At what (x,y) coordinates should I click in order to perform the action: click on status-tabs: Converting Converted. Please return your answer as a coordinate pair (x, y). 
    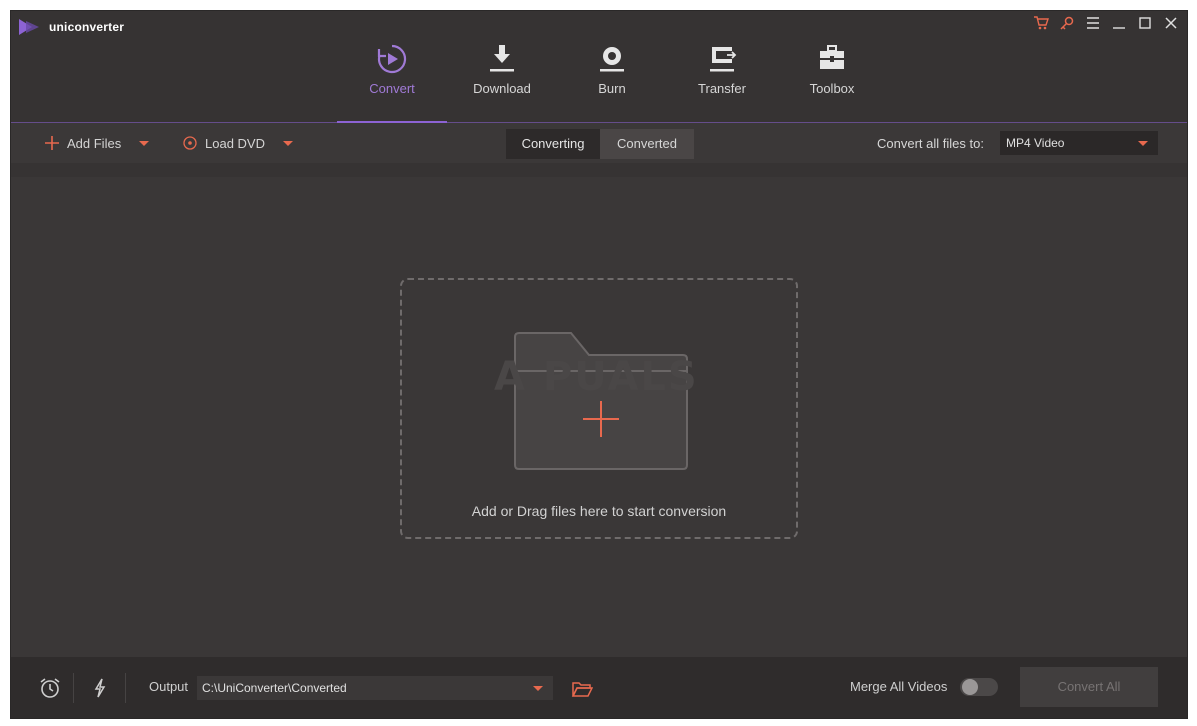
    Looking at the image, I should click on (600, 144).